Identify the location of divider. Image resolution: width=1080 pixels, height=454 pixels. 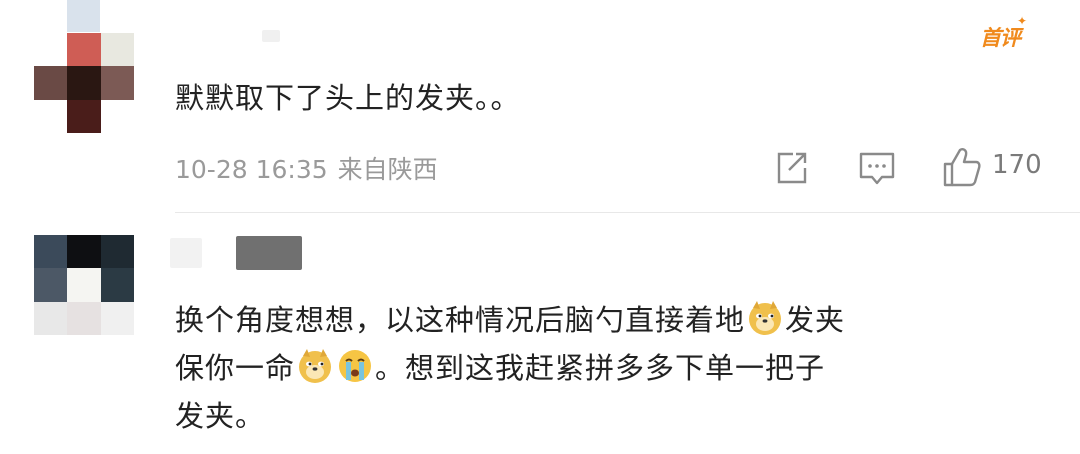
(627, 212).